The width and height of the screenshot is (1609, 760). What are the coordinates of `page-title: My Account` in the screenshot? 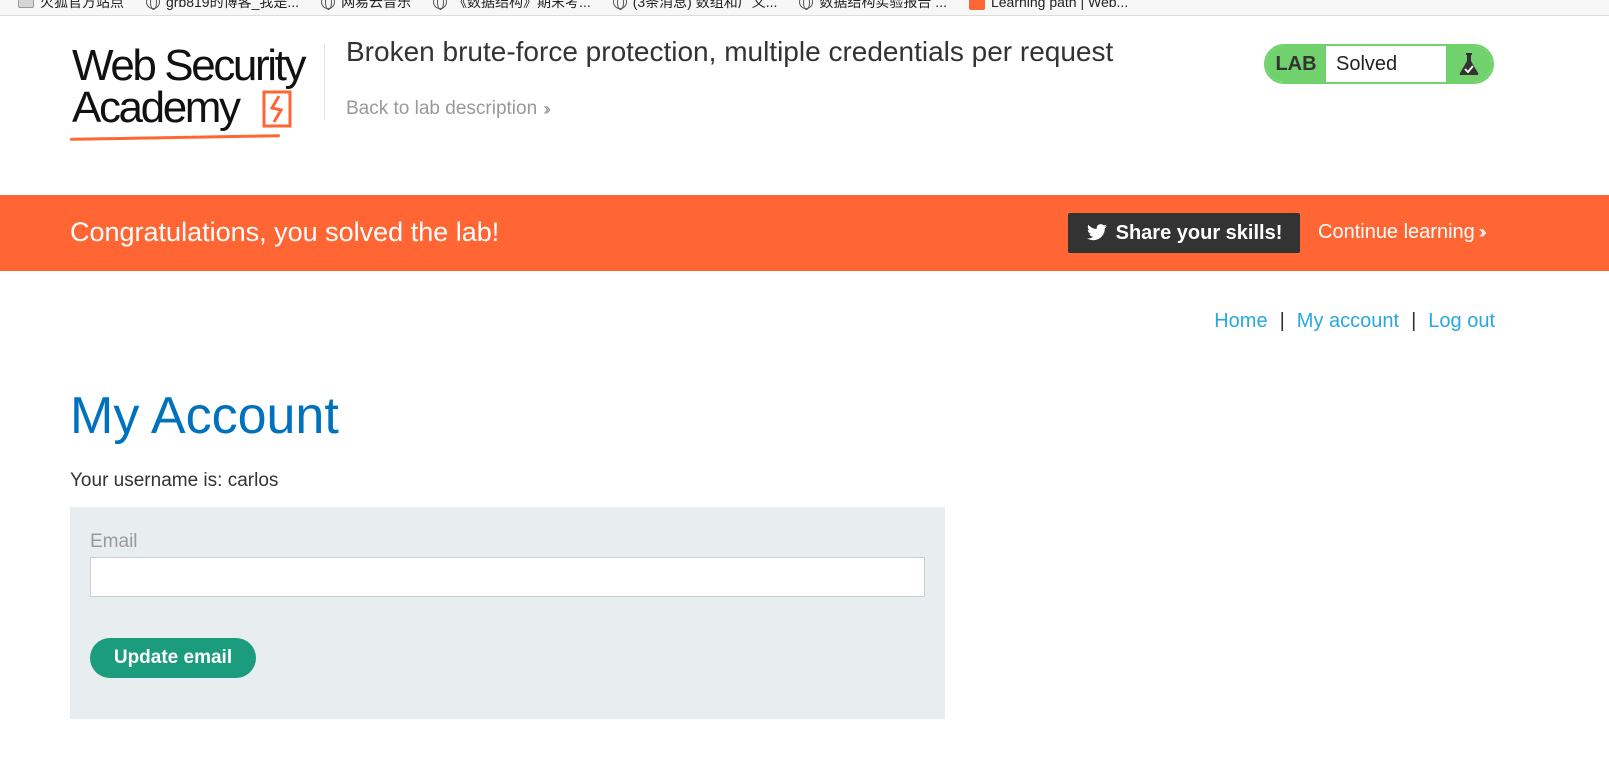 It's located at (204, 416).